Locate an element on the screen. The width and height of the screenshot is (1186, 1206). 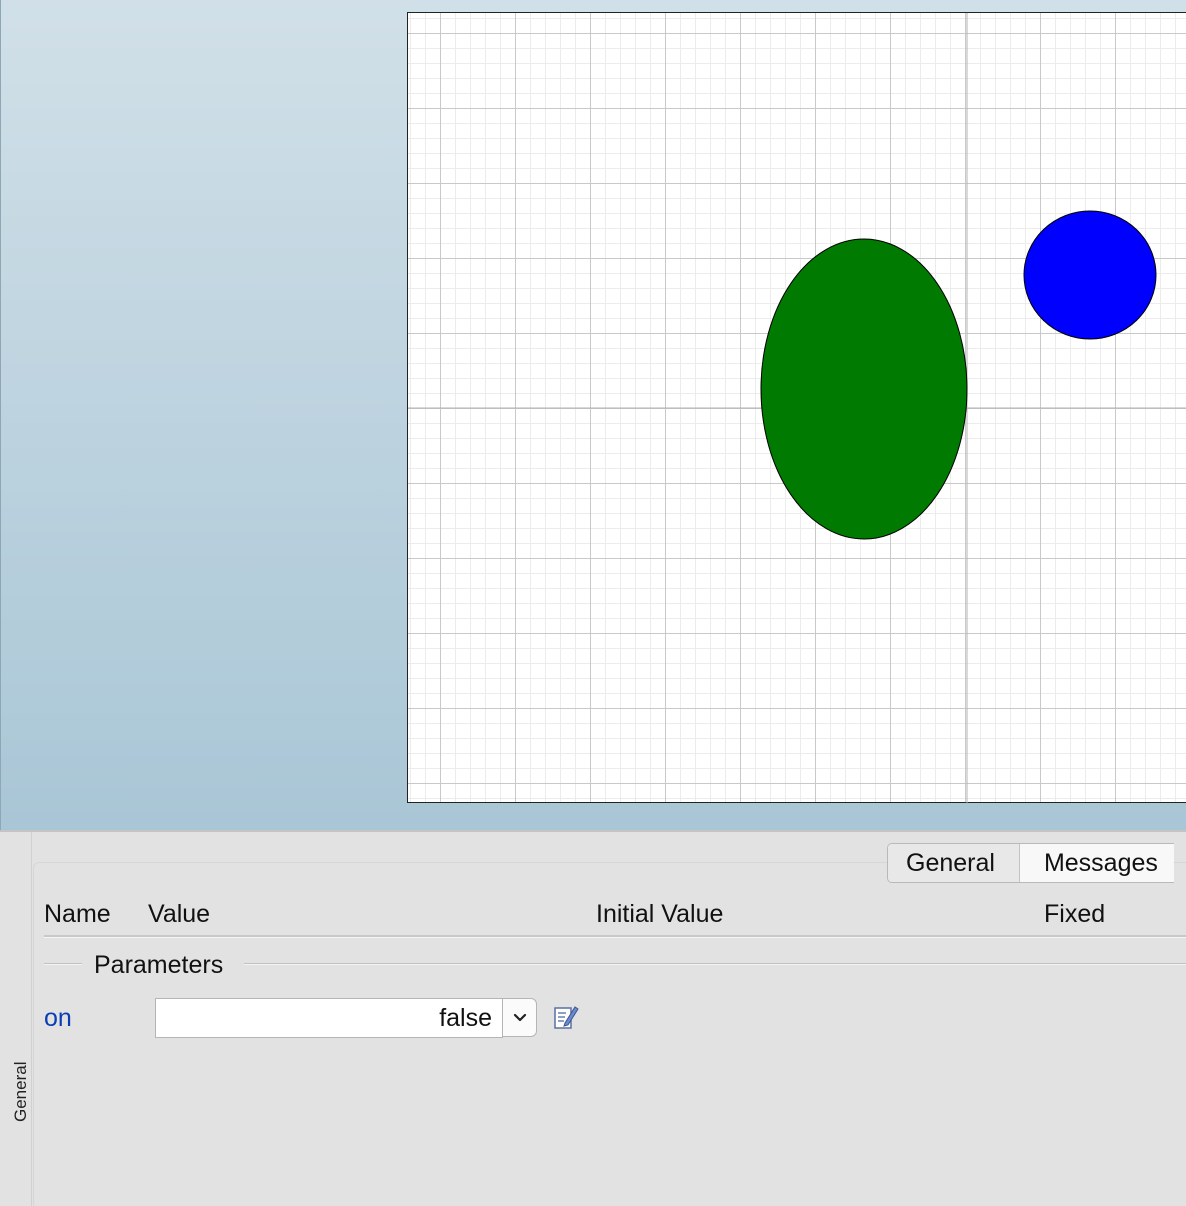
value-dropdown-button is located at coordinates (519, 1017).